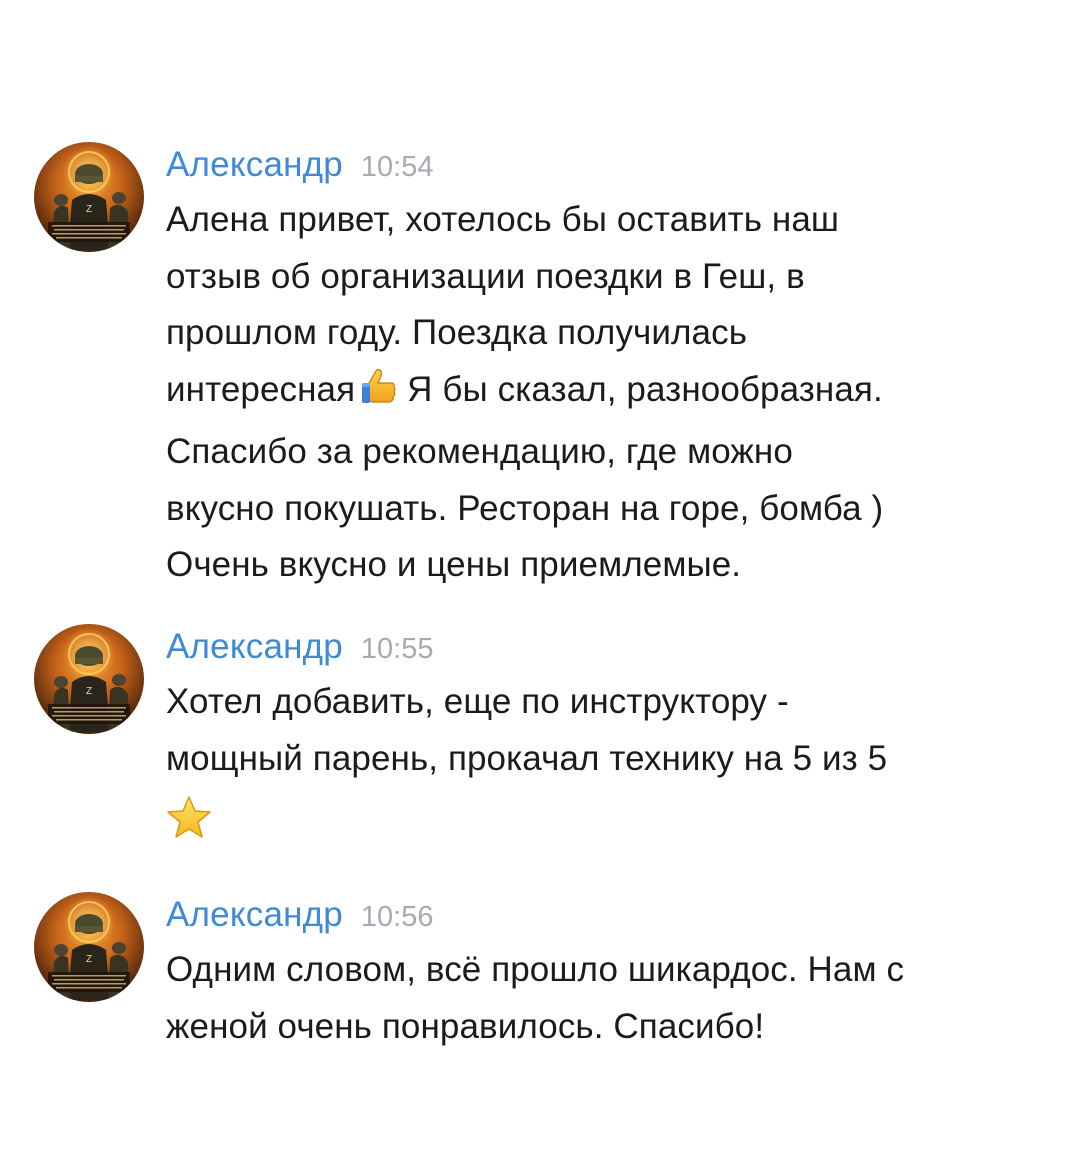  Describe the element at coordinates (397, 917) in the screenshot. I see `message-time: 10:56` at that location.